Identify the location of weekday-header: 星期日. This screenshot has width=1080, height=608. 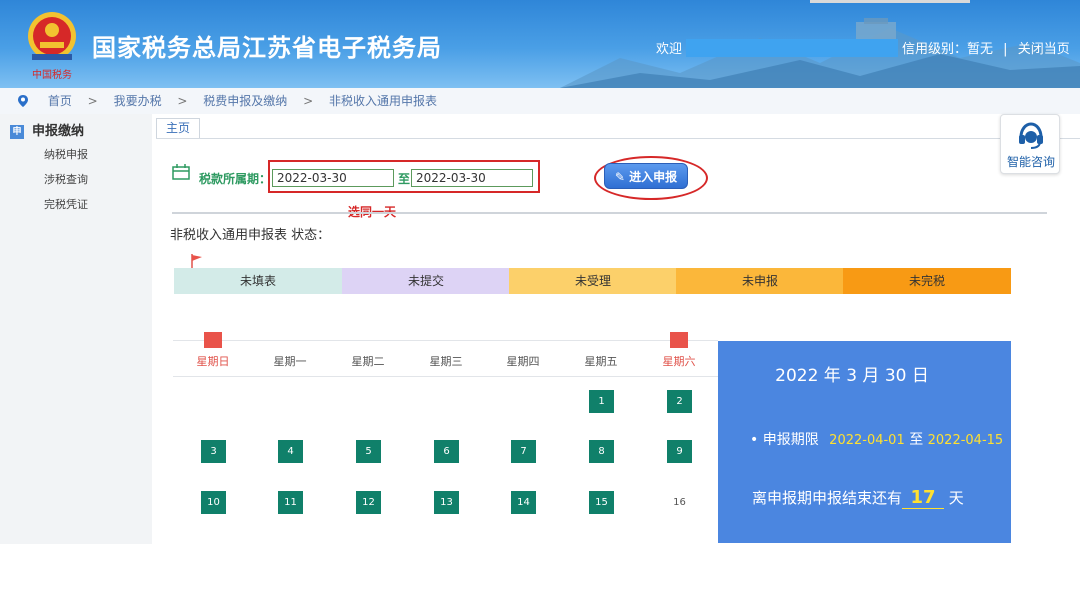
(213, 361).